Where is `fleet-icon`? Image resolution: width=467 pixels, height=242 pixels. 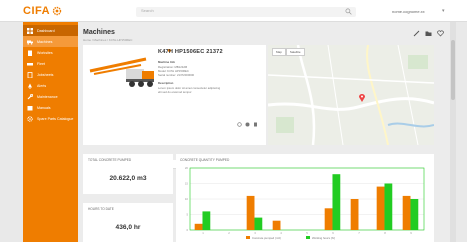
fleet-icon is located at coordinates (30, 63).